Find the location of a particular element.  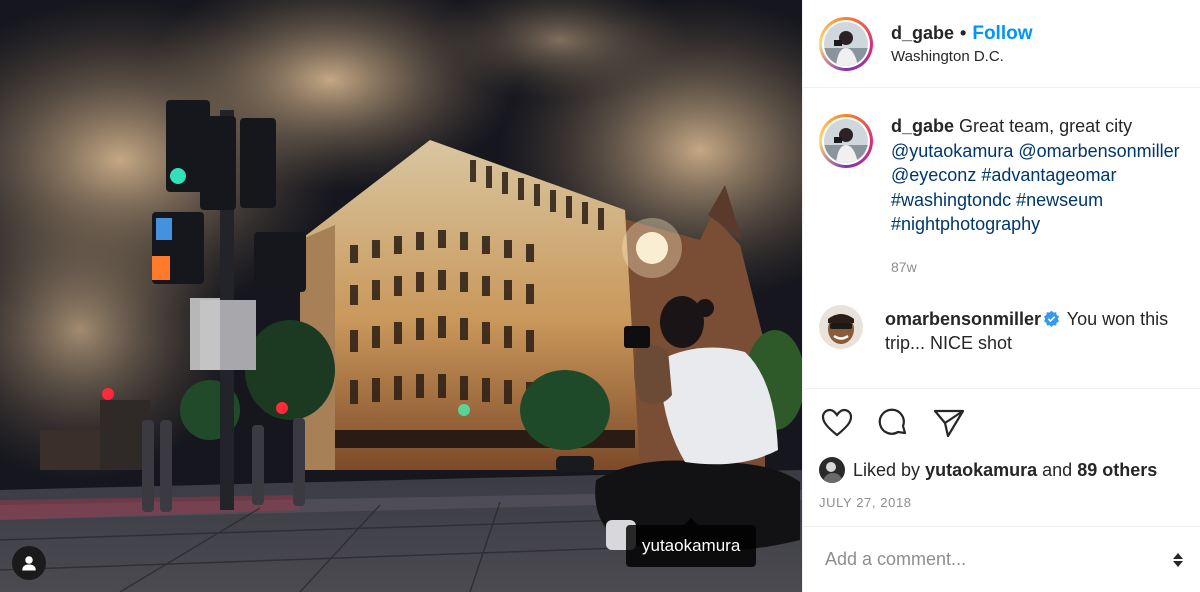

add-comment-form is located at coordinates (1001, 559).